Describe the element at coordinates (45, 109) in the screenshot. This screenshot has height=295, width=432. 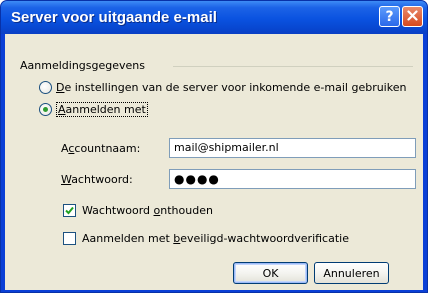
I see `radio-selected-icon` at that location.